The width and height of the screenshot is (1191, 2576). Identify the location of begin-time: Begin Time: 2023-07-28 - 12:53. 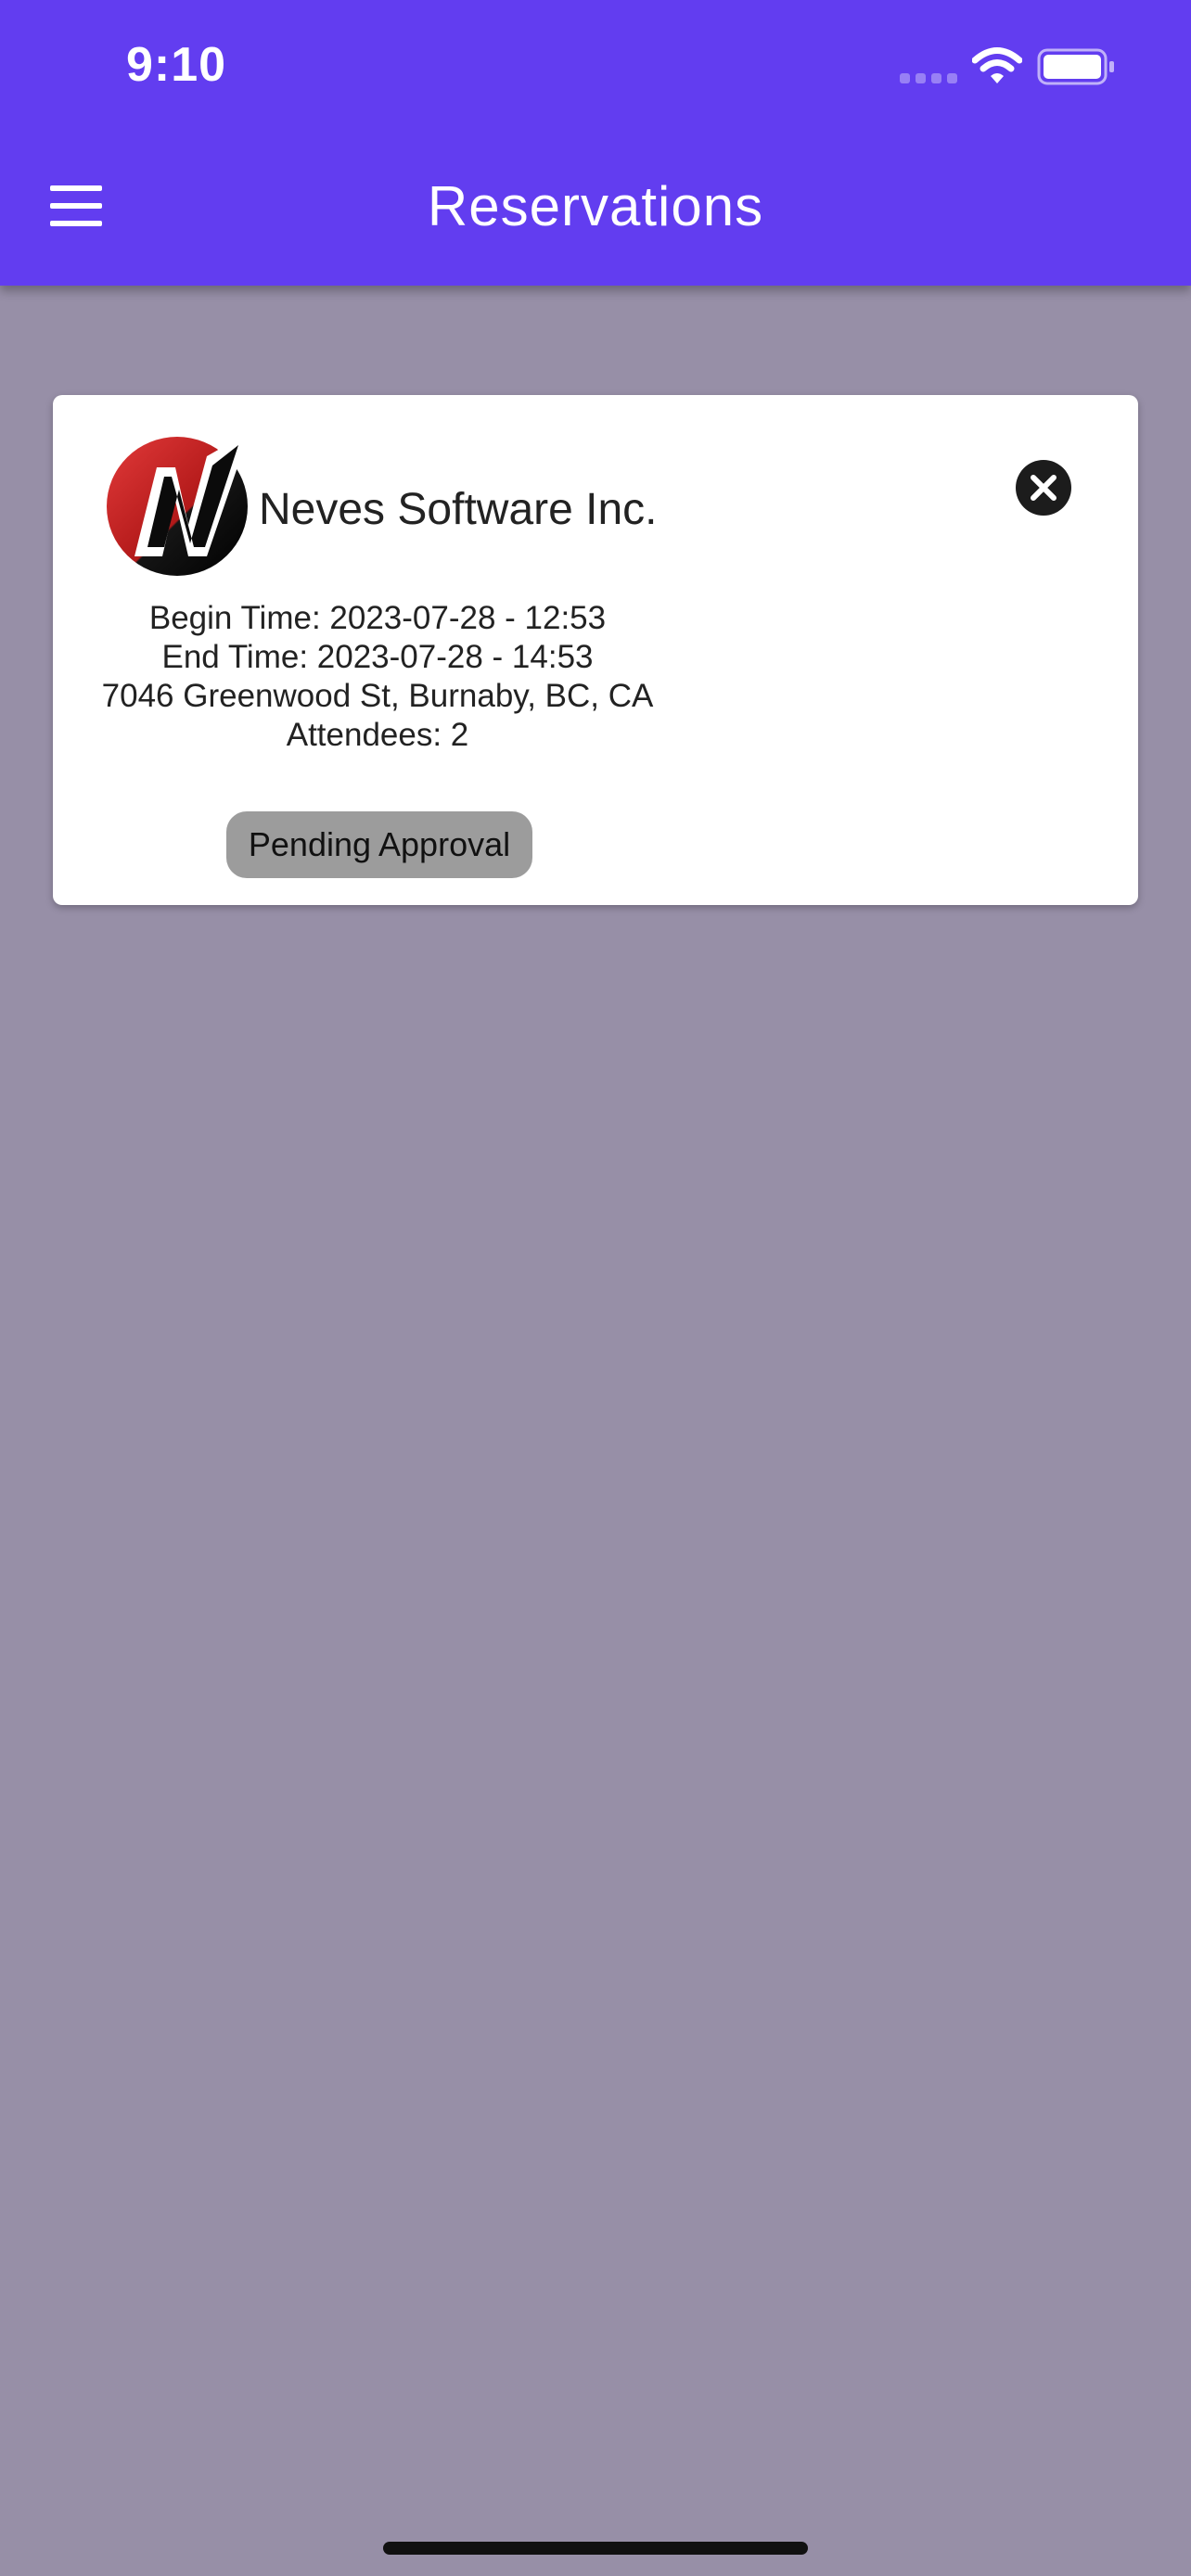
(377, 618).